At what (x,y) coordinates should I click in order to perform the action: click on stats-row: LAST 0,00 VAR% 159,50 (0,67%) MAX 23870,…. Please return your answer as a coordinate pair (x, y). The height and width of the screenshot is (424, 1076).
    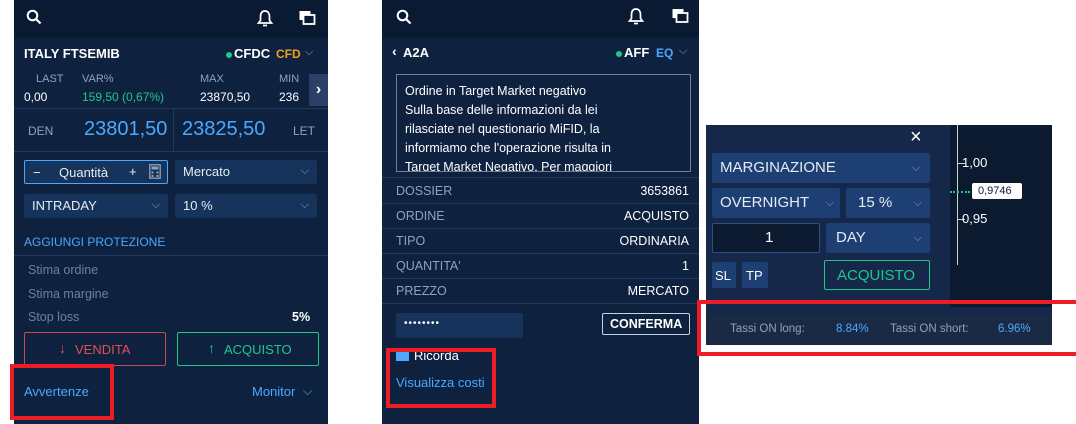
    Looking at the image, I should click on (171, 89).